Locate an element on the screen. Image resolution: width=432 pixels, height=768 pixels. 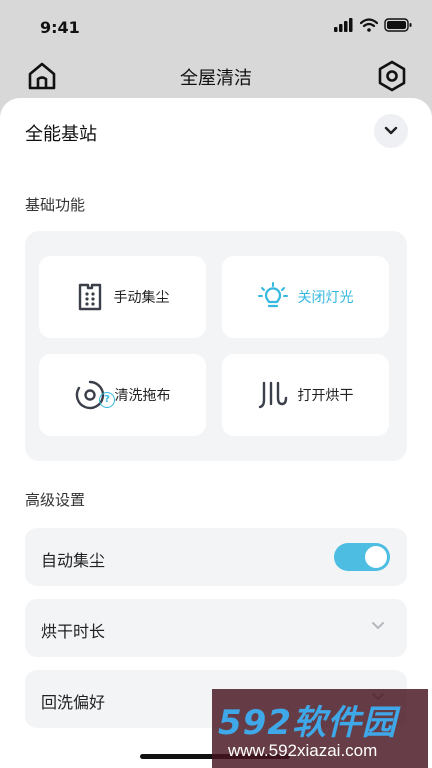
wash-mop-label: 清洗拖布 is located at coordinates (142, 396).